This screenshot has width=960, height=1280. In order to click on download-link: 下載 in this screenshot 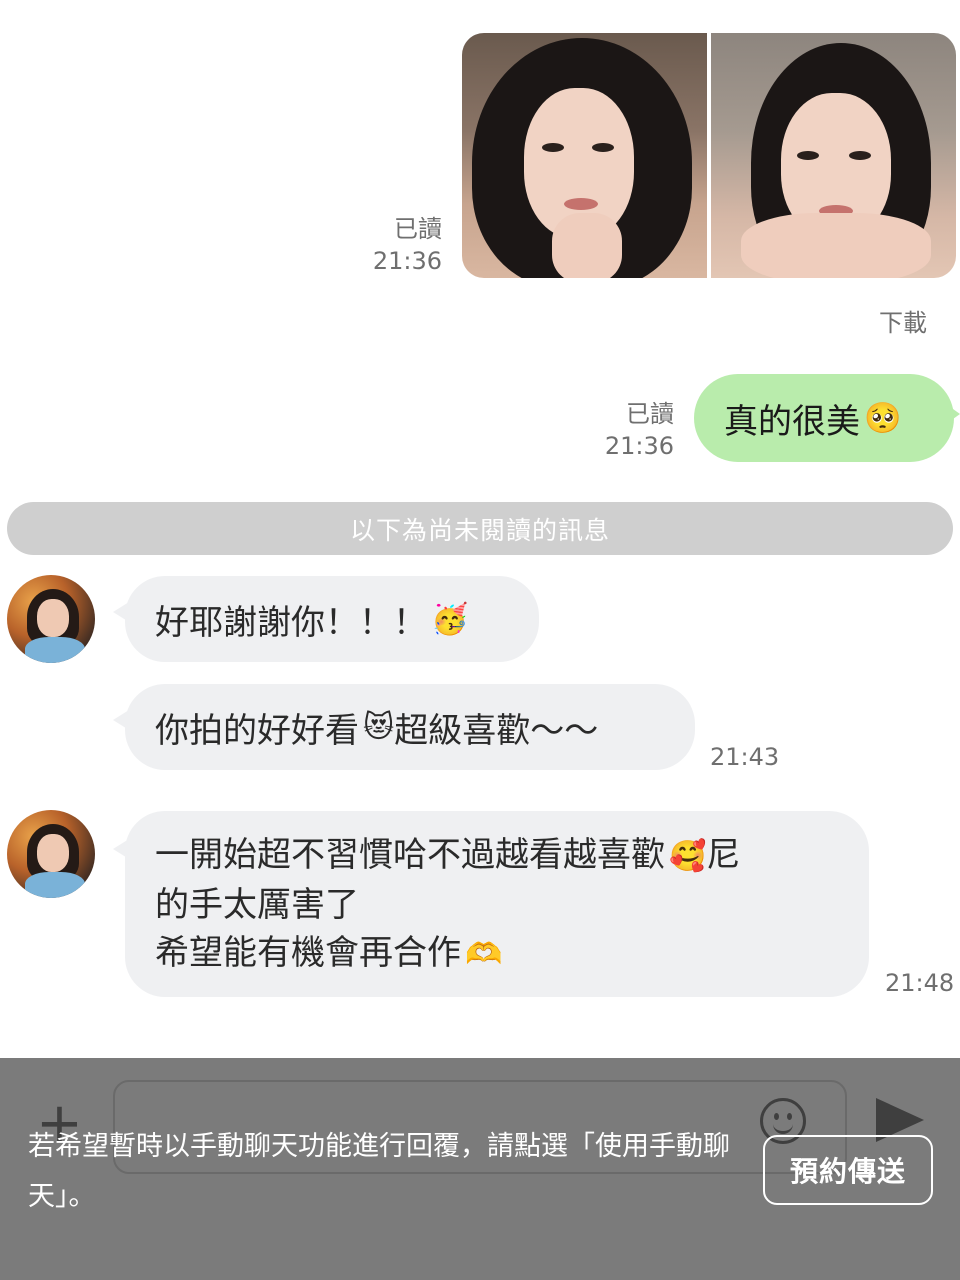, I will do `click(903, 320)`.